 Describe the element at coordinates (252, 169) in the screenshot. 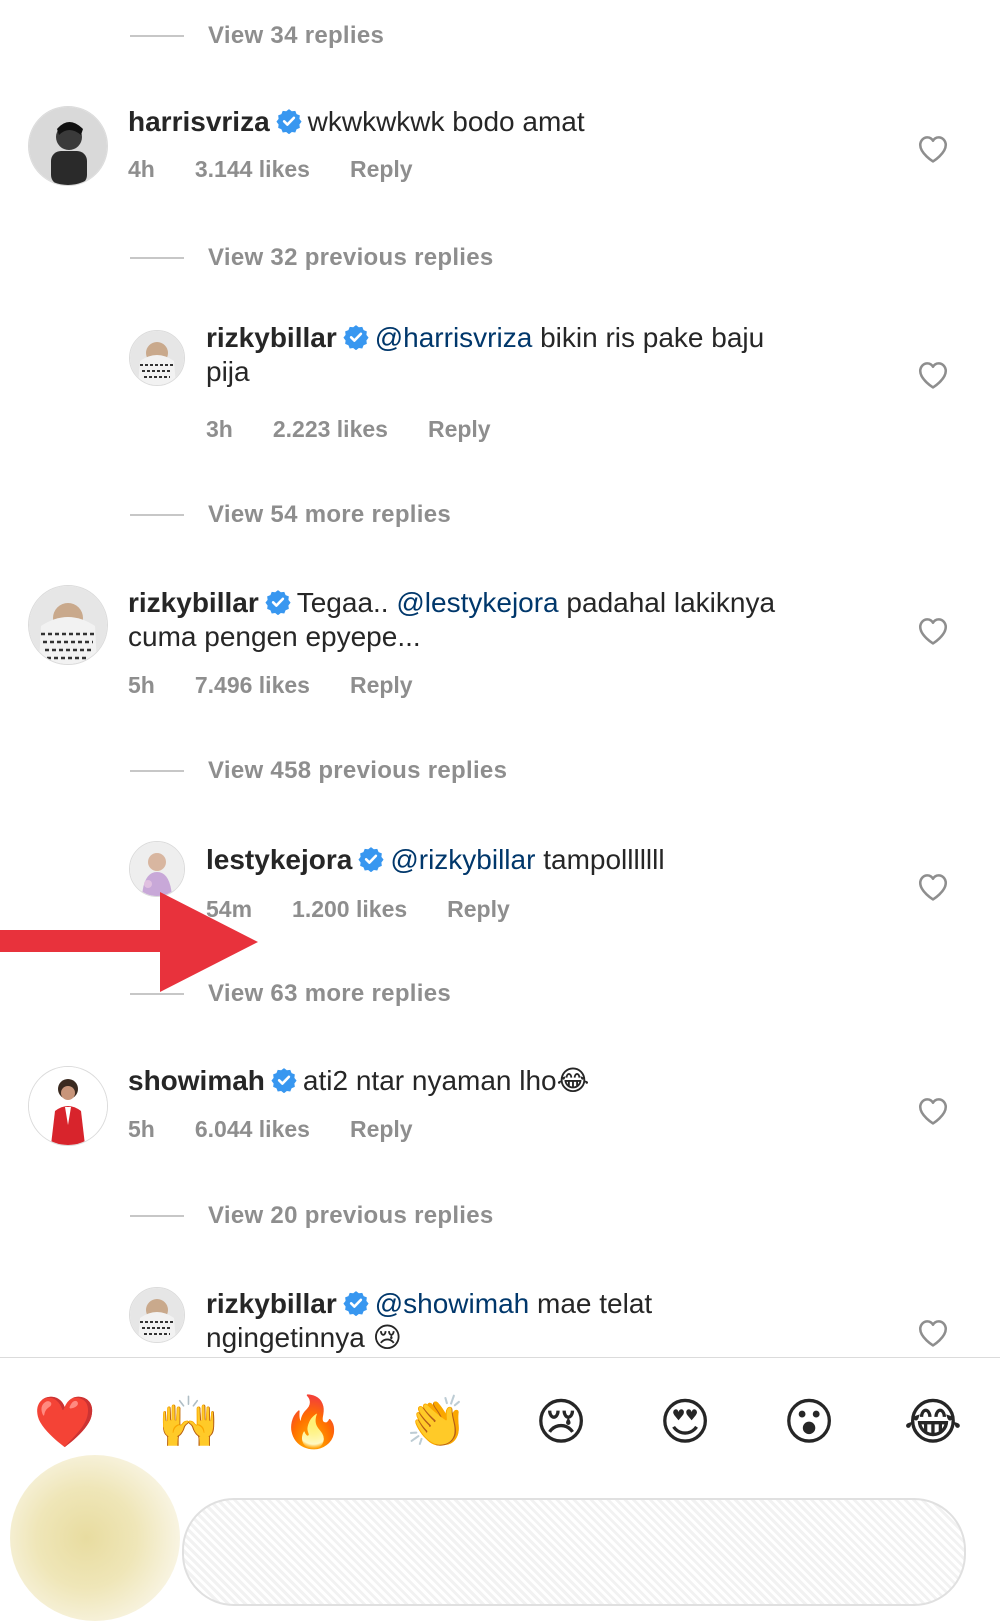

I see `likes-count: 3.144 likes` at that location.